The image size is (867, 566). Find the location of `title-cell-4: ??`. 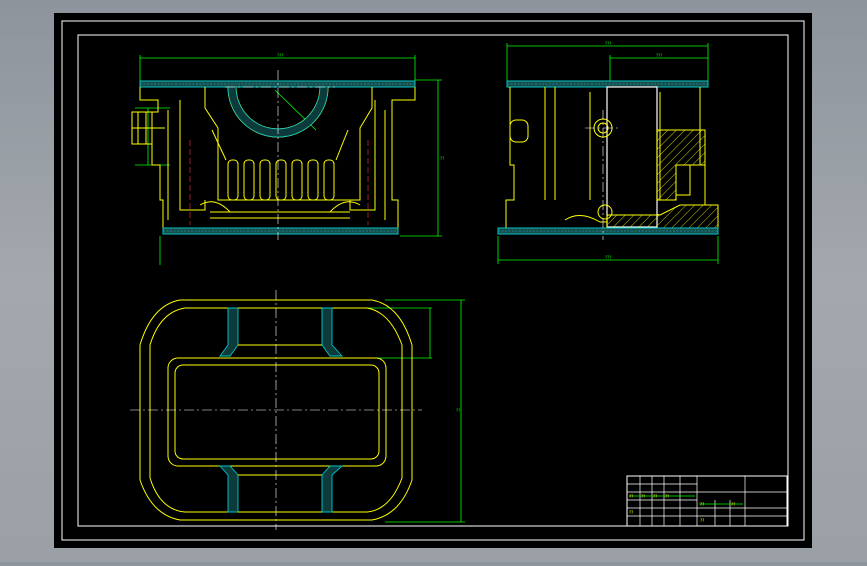

title-cell-4: ?? is located at coordinates (667, 496).